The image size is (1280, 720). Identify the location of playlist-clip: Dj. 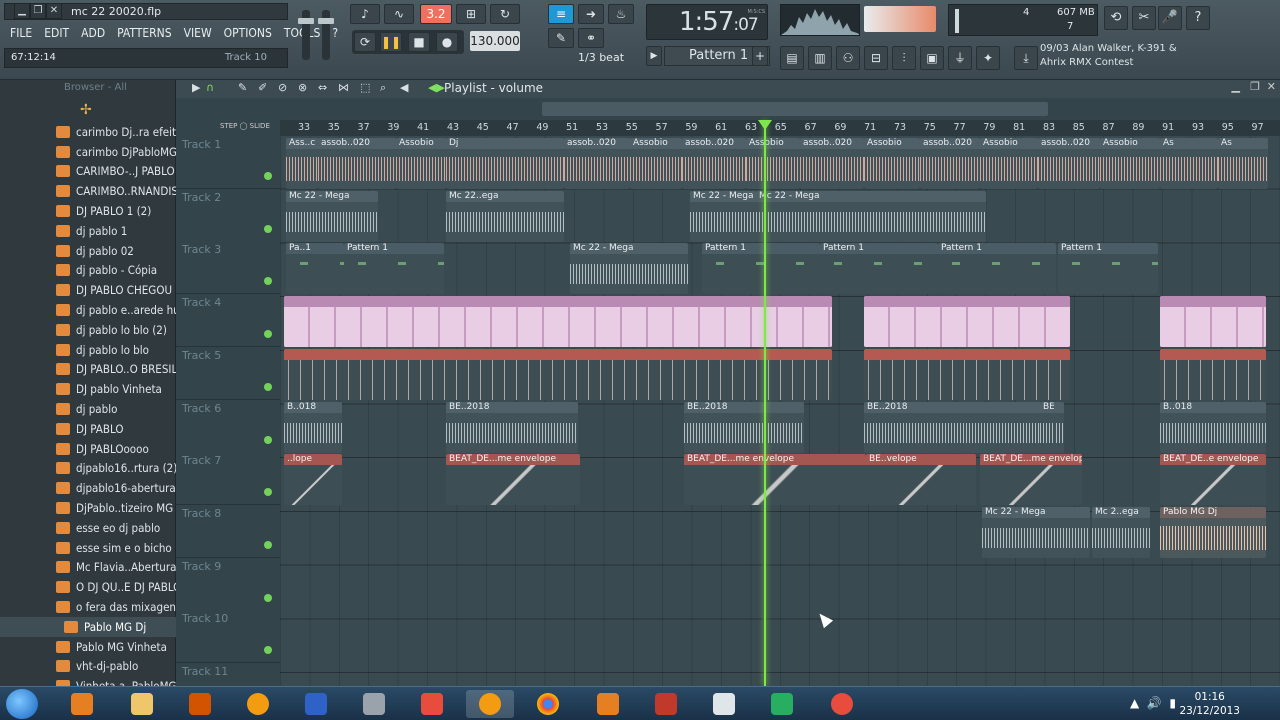
(505, 163).